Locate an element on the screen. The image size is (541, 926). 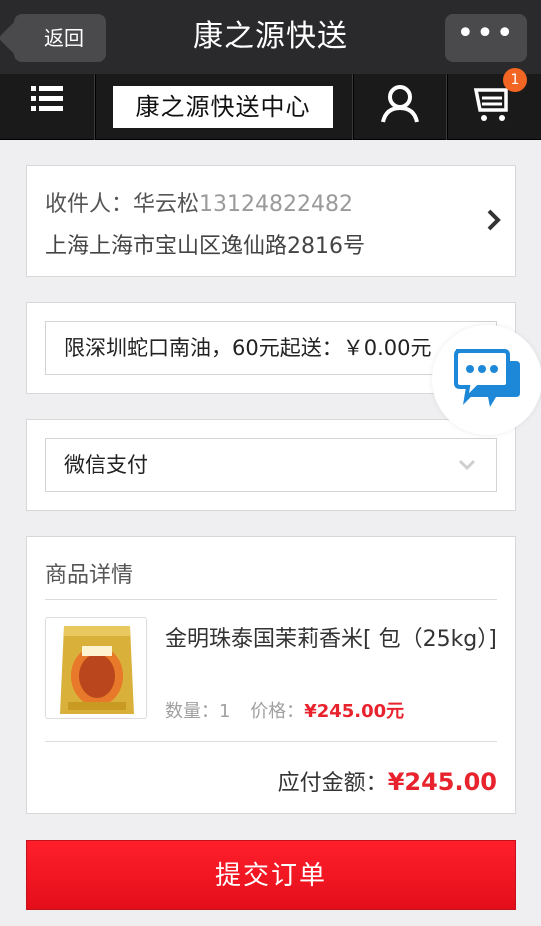
recipient-line: 收件人：华云松13124822482 is located at coordinates (199, 202).